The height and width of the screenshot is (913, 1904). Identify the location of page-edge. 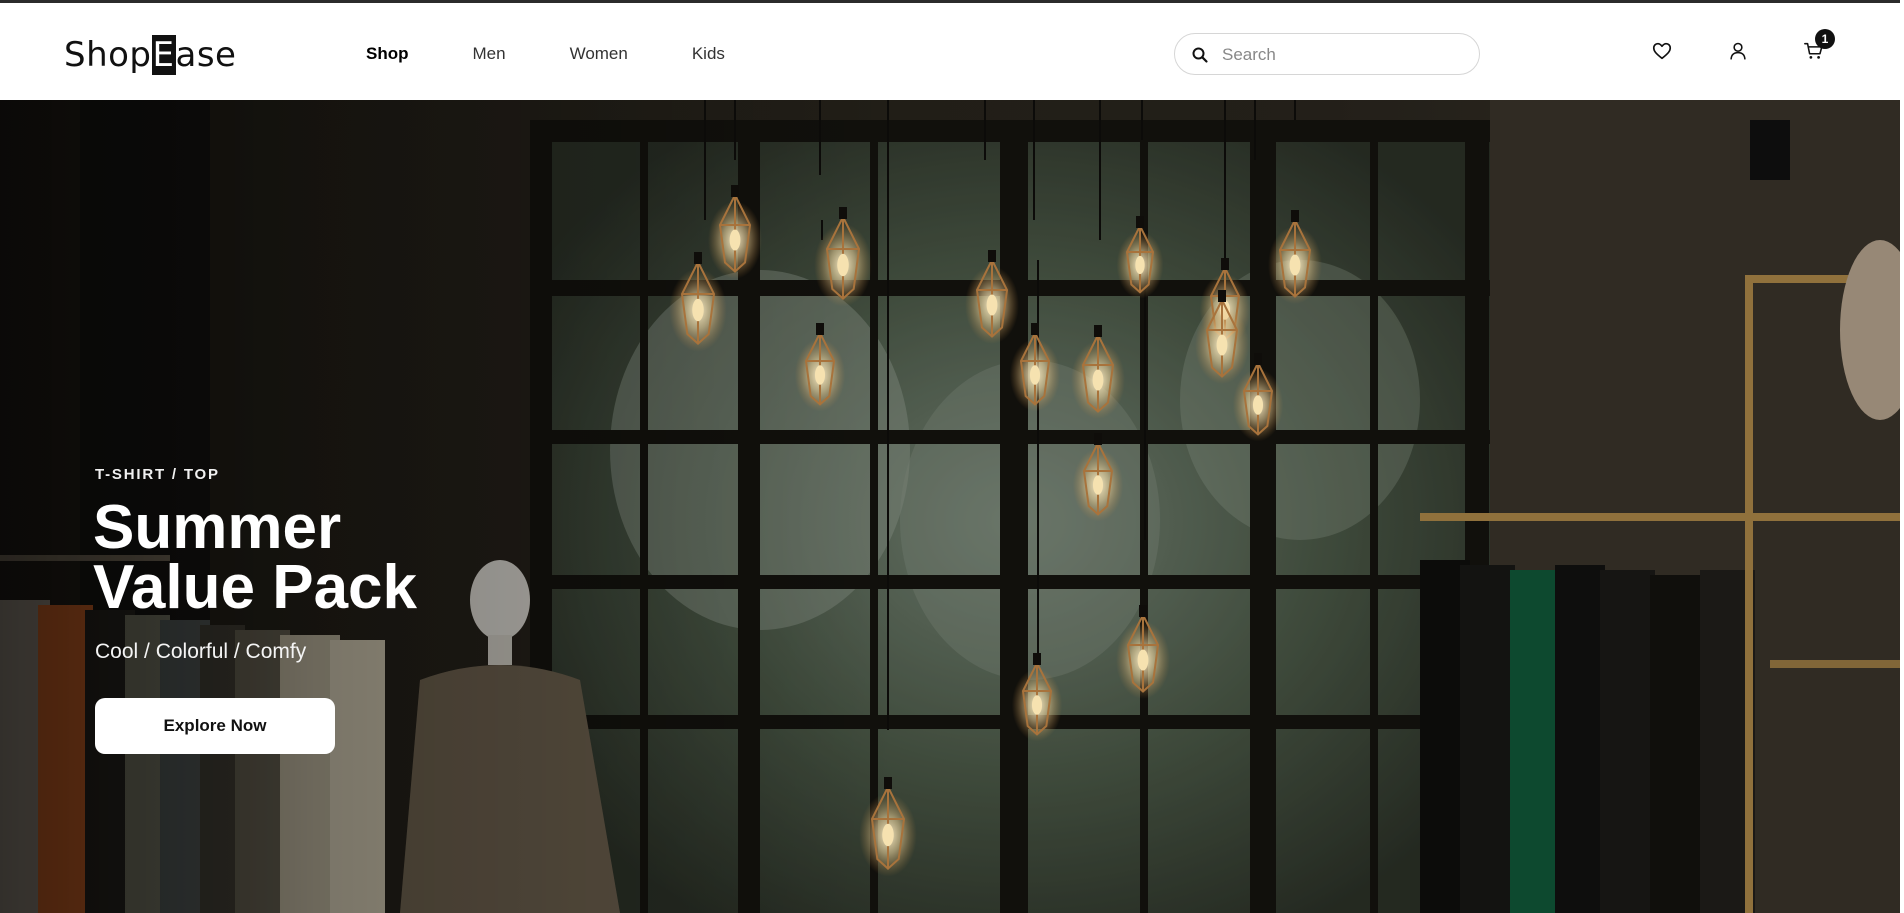
(1902, 456).